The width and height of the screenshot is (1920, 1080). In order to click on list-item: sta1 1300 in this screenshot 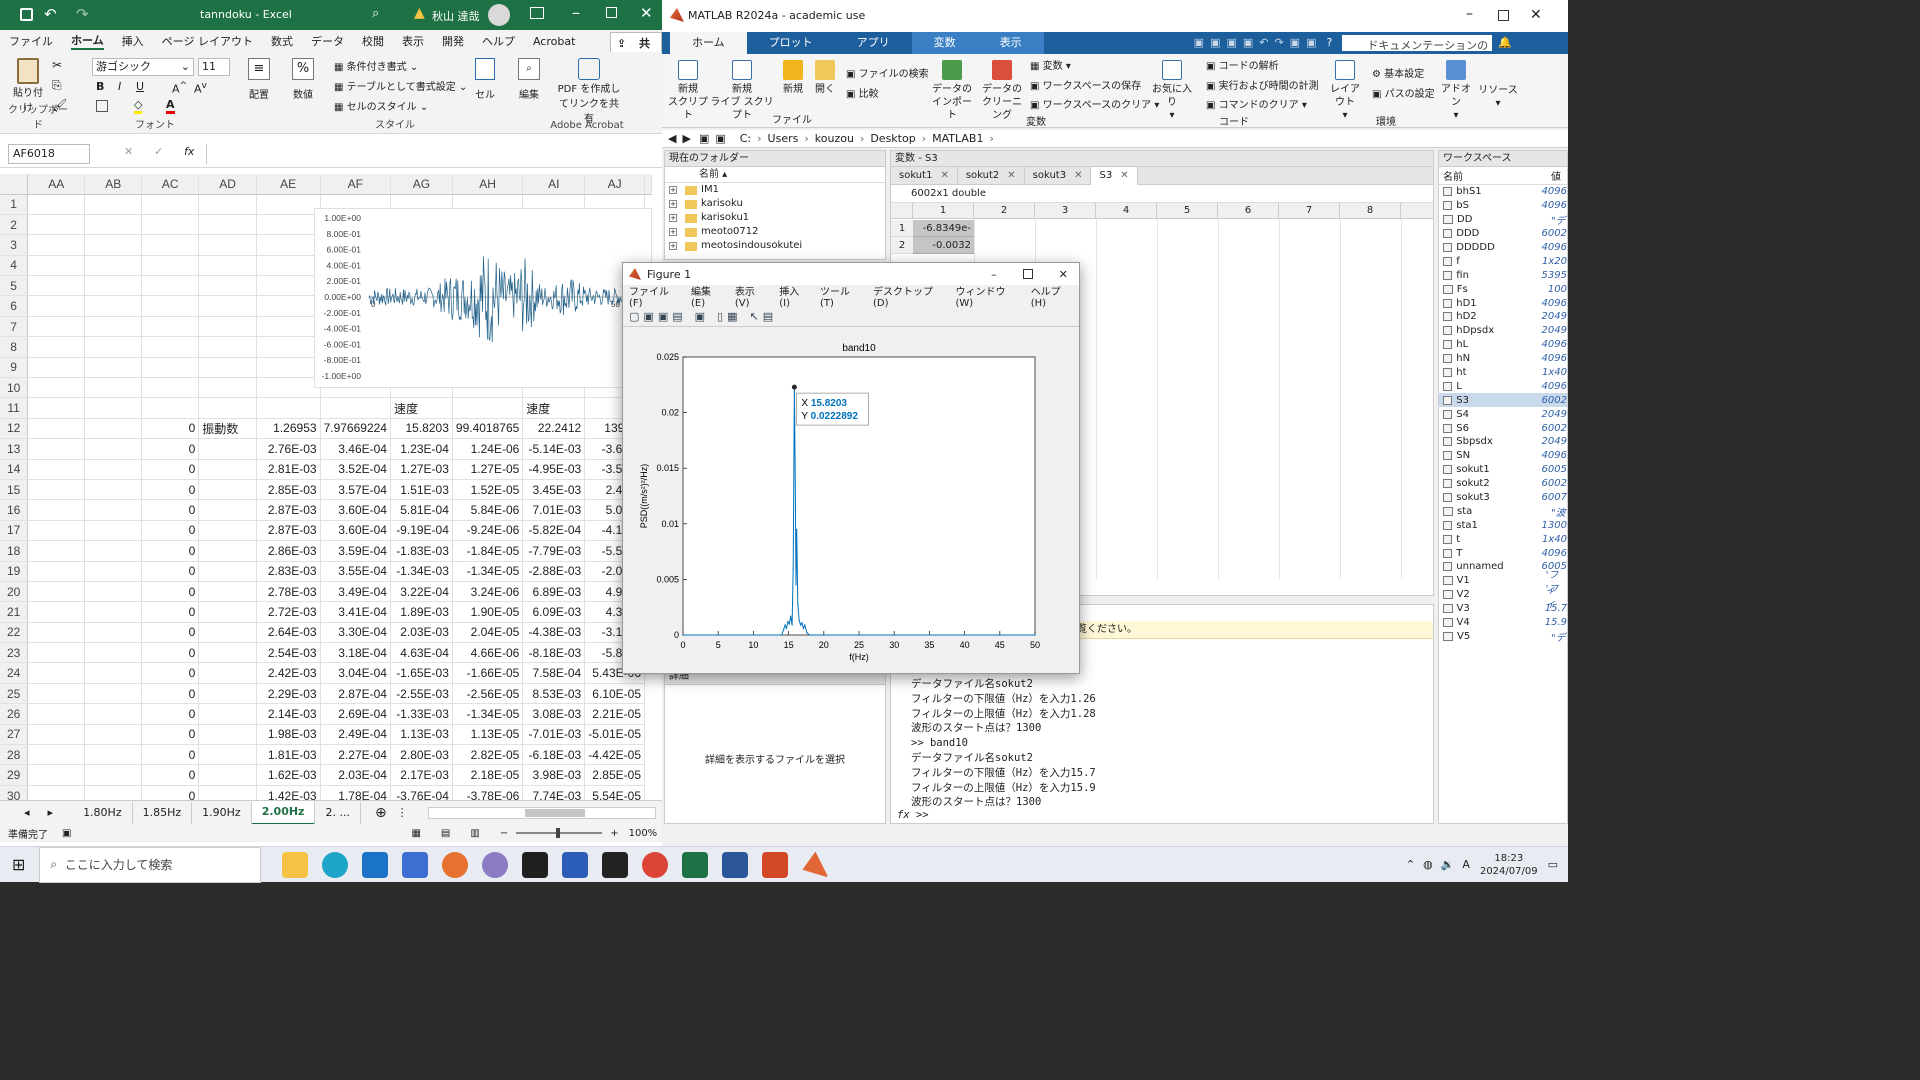, I will do `click(1503, 525)`.